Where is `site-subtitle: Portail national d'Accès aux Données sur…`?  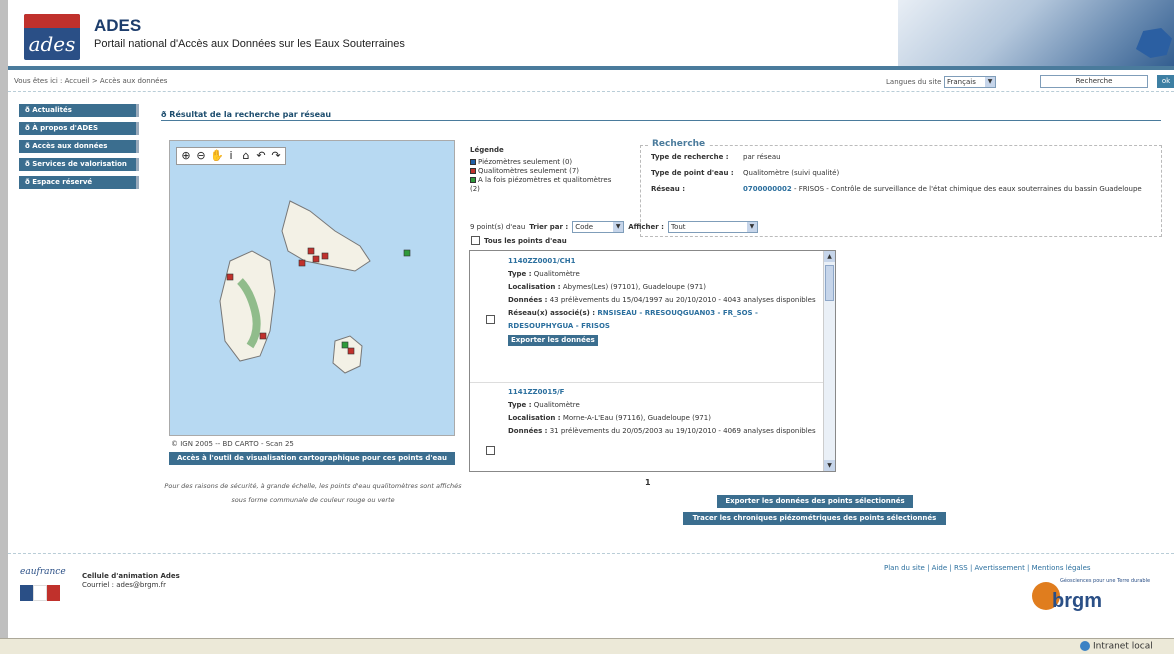
site-subtitle: Portail national d'Accès aux Données sur… is located at coordinates (249, 44).